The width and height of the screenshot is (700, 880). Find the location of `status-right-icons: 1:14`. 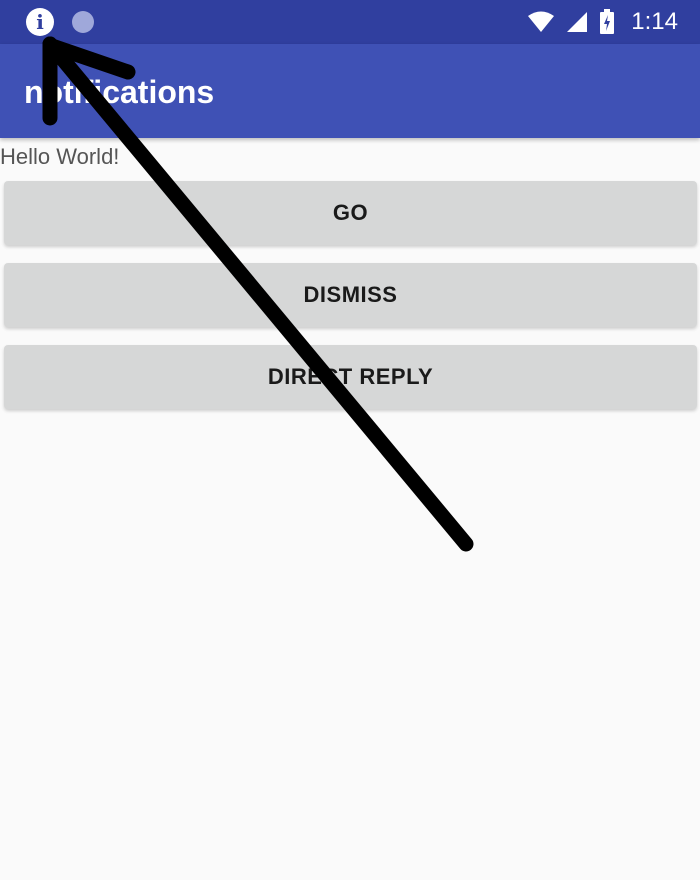

status-right-icons: 1:14 is located at coordinates (602, 22).